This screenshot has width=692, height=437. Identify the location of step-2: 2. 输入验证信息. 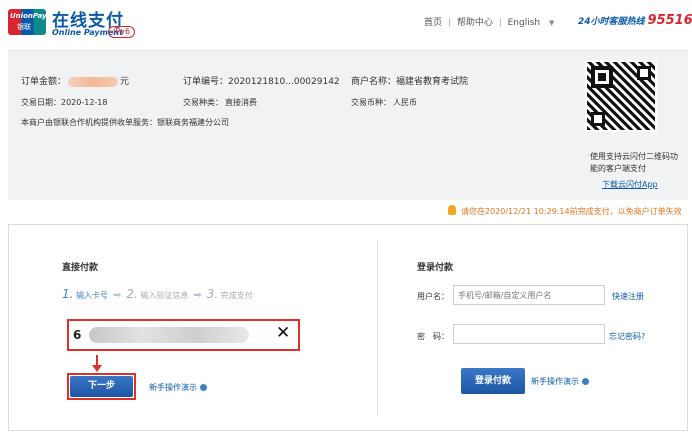
(157, 294).